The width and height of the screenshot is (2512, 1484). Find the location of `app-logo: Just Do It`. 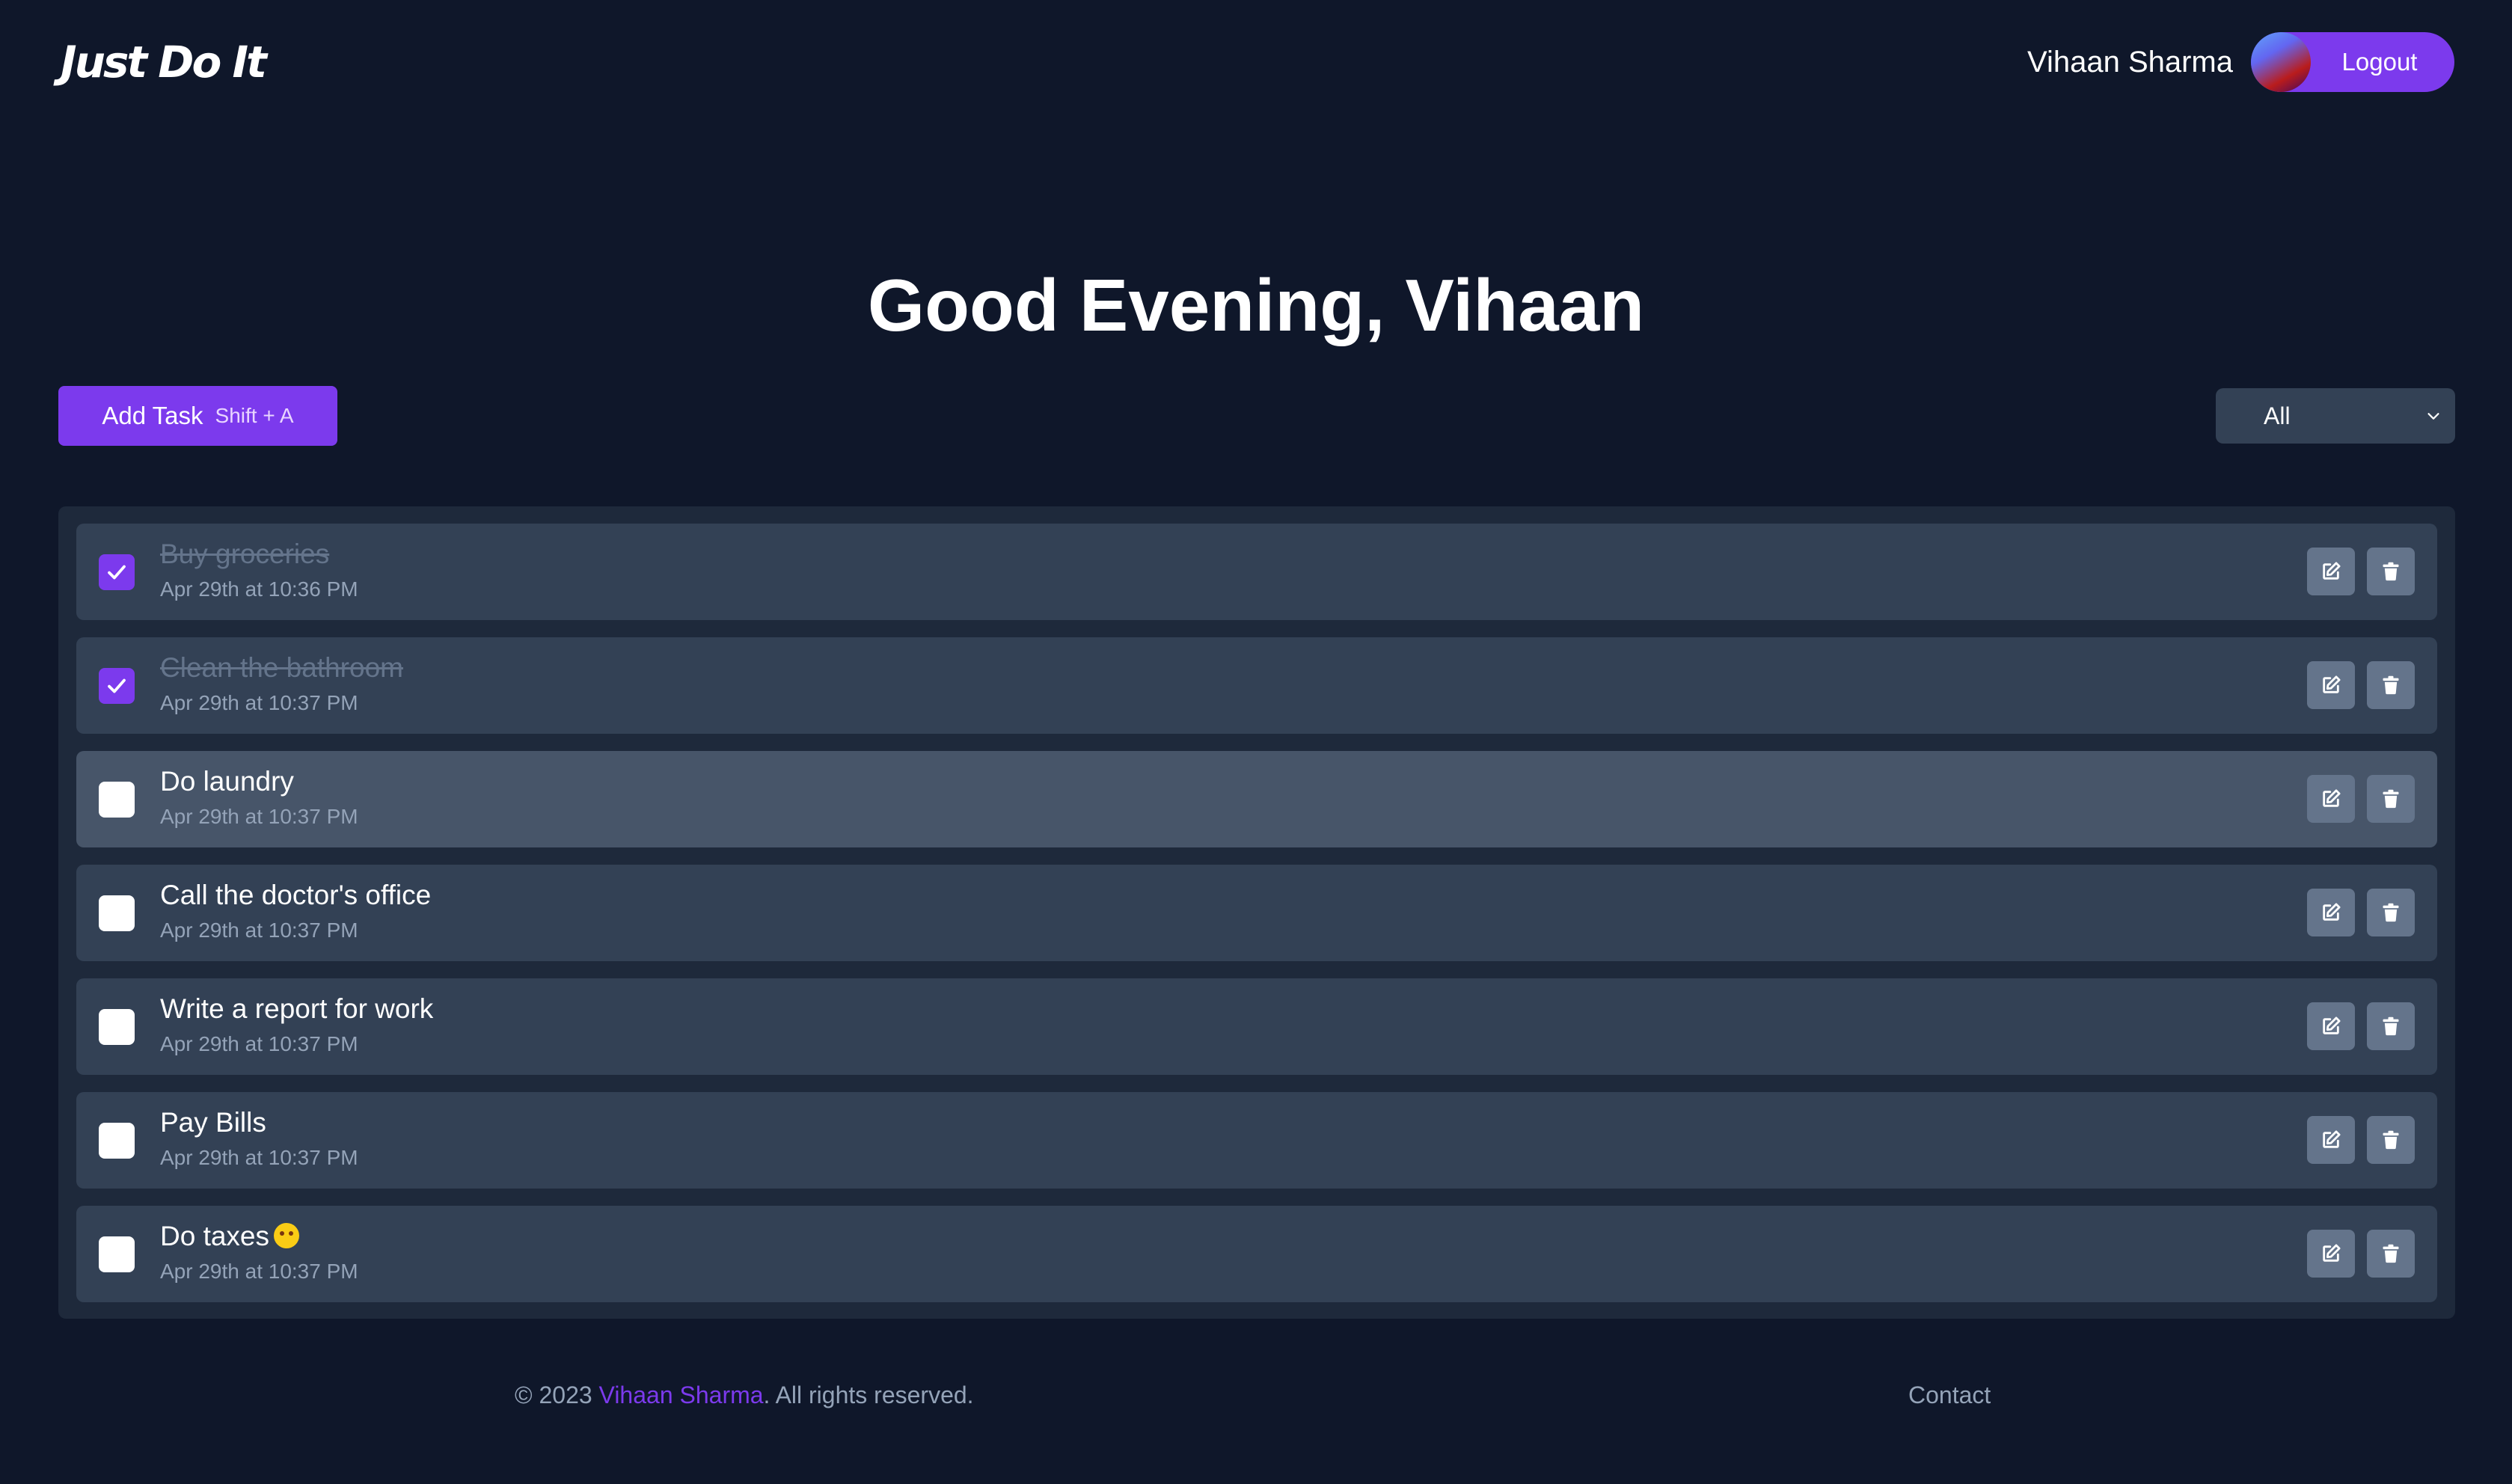

app-logo: Just Do It is located at coordinates (164, 62).